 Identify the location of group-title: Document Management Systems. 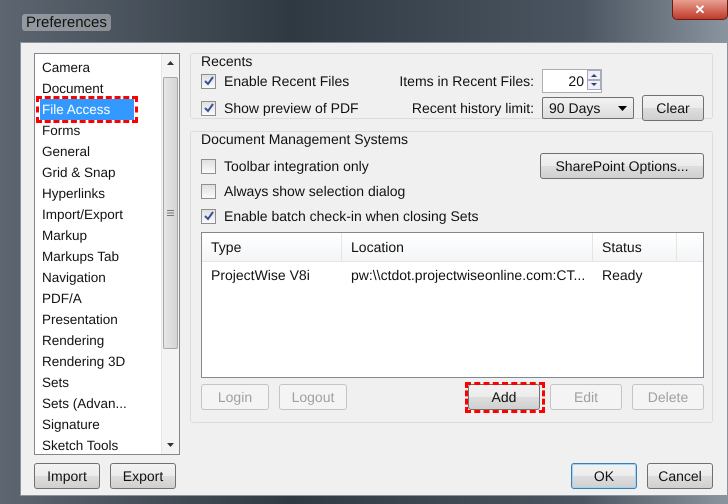
(305, 140).